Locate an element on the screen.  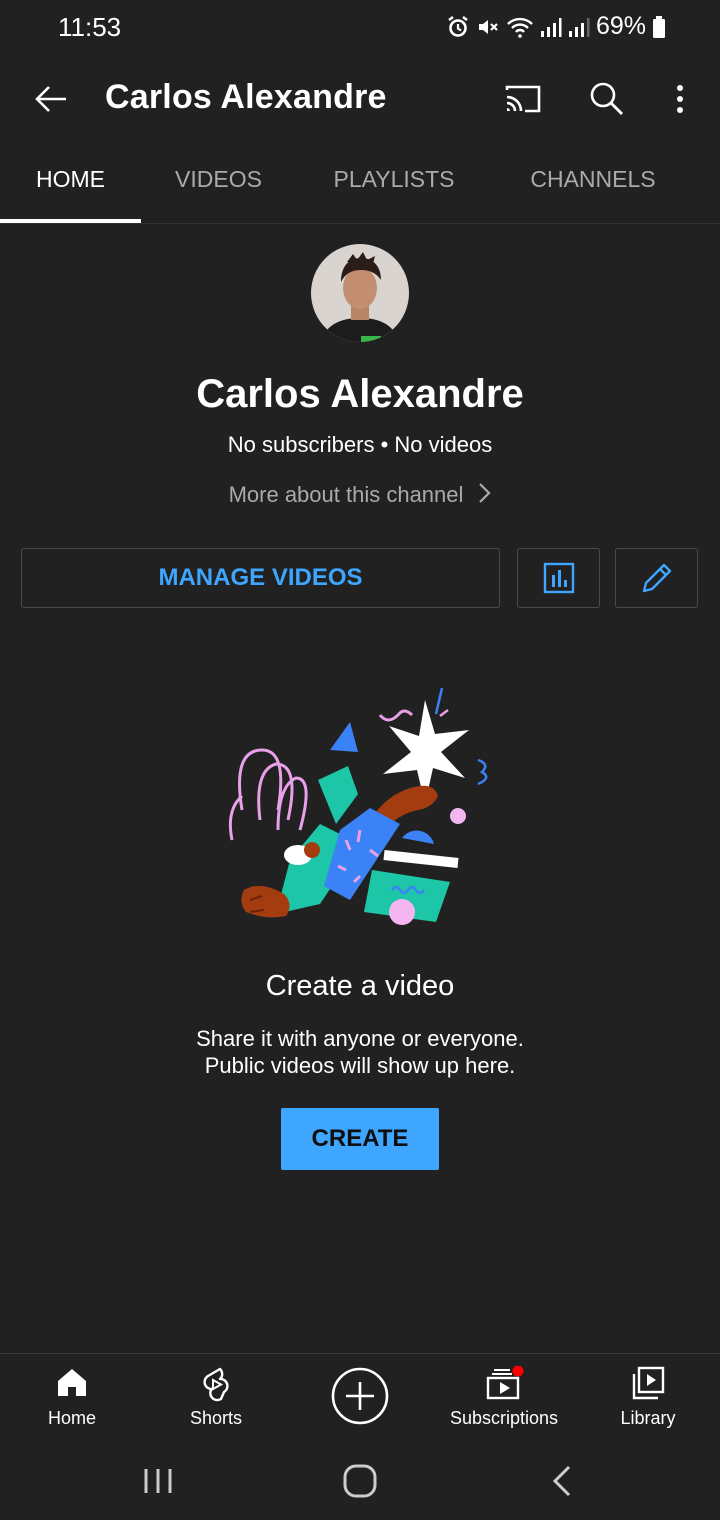
recent-apps-button is located at coordinates (158, 1481).